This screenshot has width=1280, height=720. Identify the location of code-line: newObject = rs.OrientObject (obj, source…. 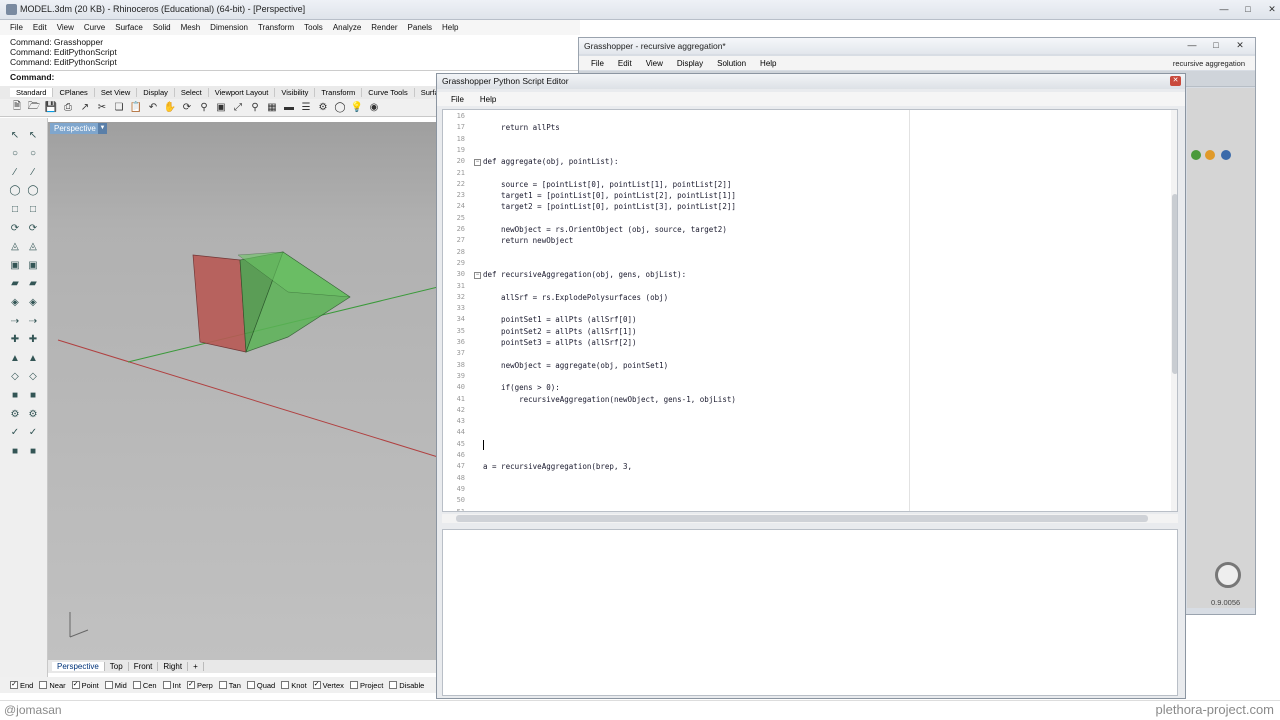
(605, 229).